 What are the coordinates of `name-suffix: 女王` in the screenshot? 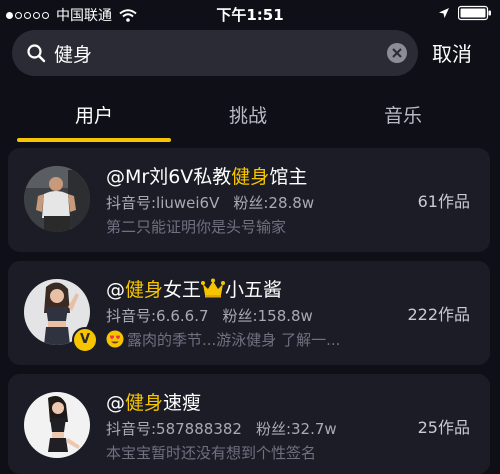 It's located at (182, 290).